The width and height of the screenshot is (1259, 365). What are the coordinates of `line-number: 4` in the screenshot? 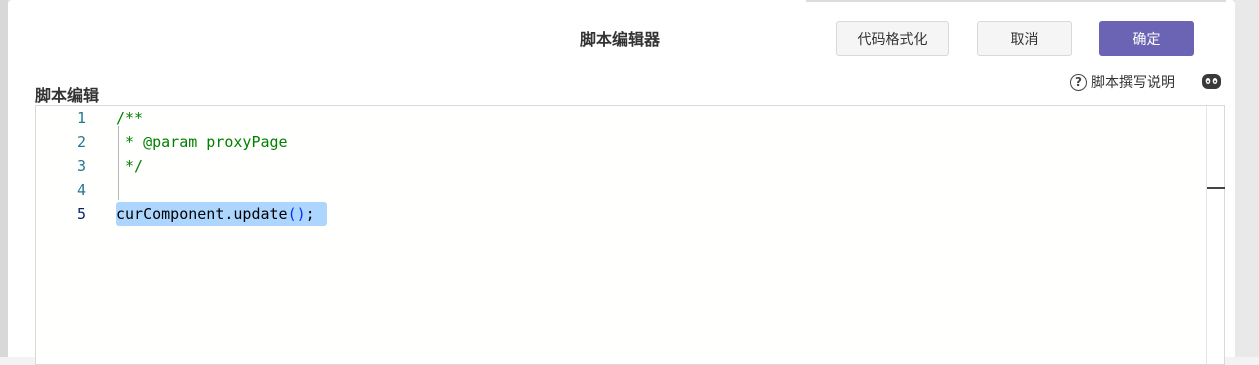 It's located at (81, 190).